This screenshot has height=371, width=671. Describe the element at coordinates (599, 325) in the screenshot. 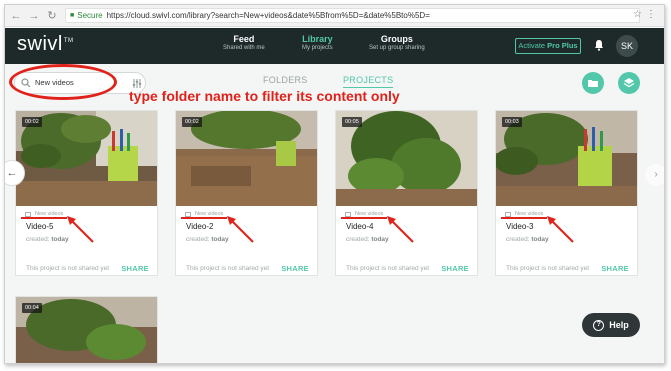

I see `question-icon: ?` at that location.